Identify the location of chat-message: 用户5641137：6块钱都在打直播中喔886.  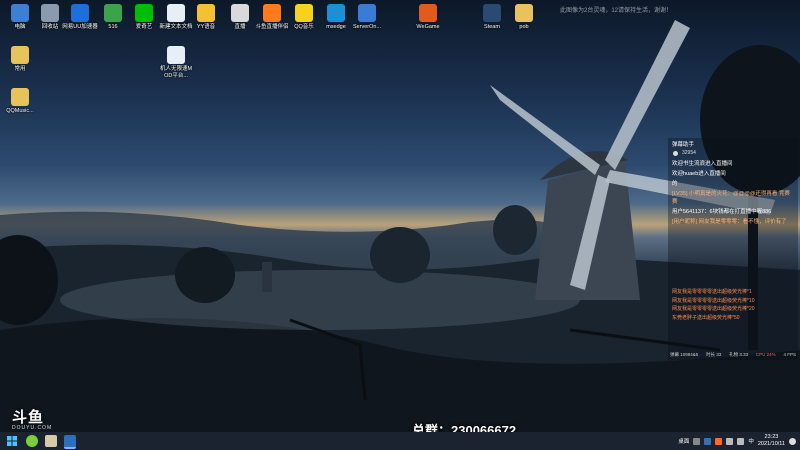
(722, 212).